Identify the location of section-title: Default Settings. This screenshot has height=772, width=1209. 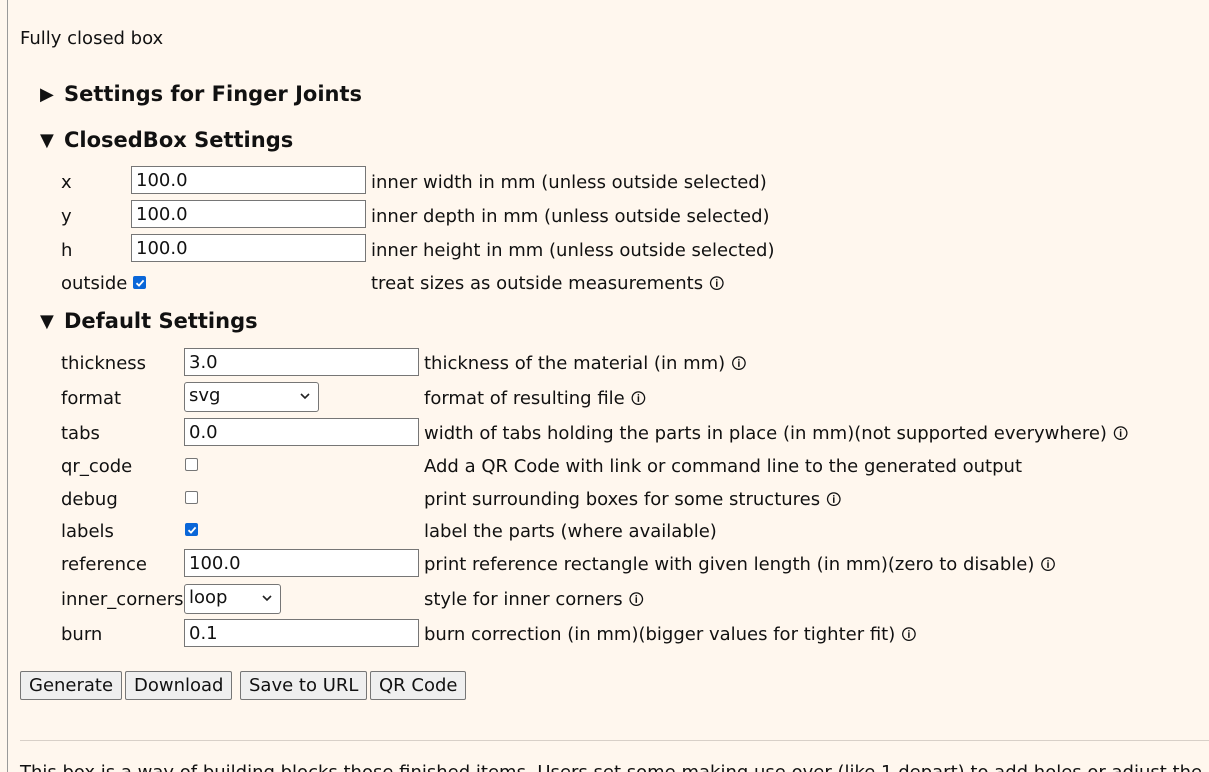
(161, 321).